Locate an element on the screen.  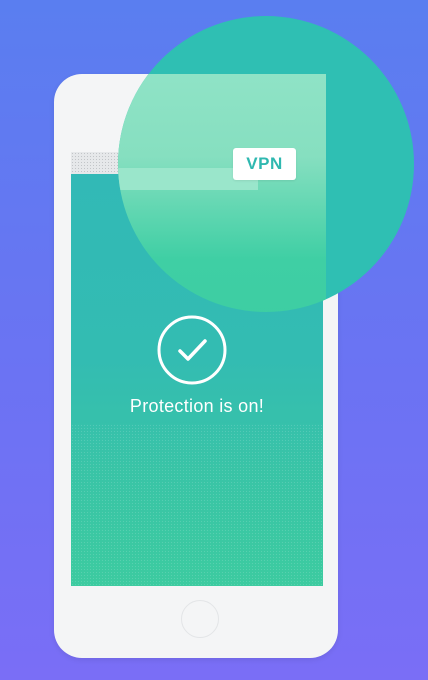
vpn-badge: VPN is located at coordinates (264, 164).